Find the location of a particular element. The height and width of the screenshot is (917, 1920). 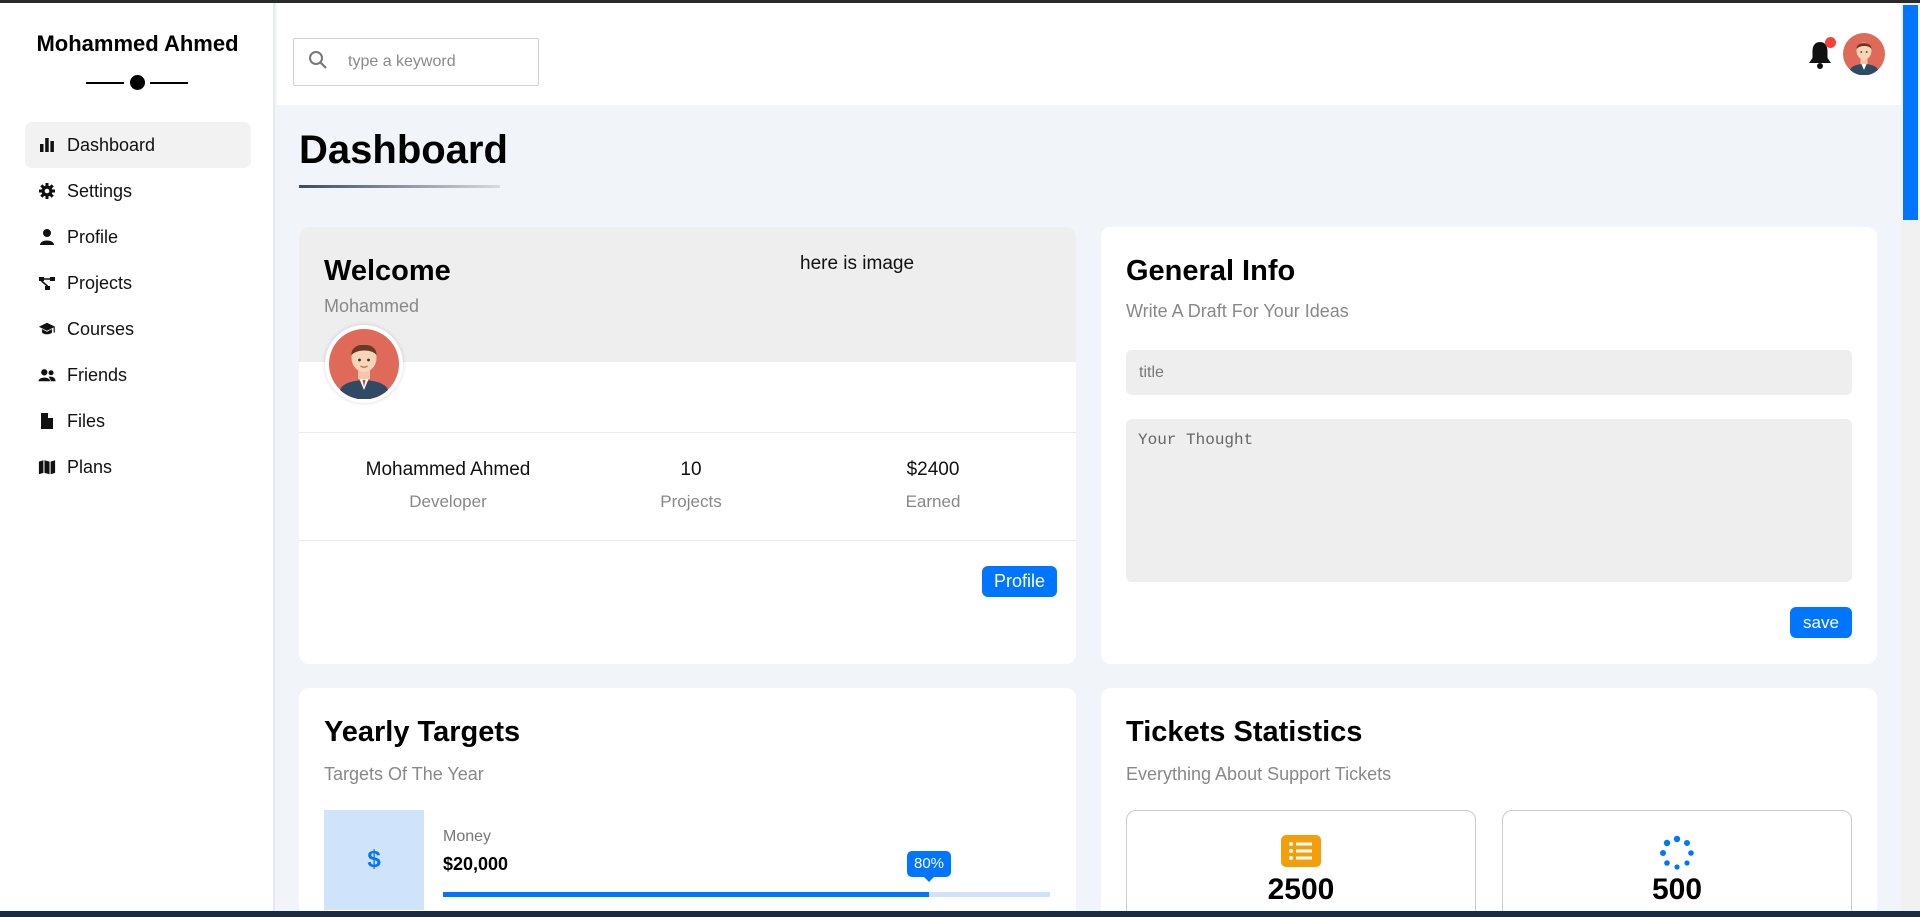

target-progress-track is located at coordinates (746, 894).